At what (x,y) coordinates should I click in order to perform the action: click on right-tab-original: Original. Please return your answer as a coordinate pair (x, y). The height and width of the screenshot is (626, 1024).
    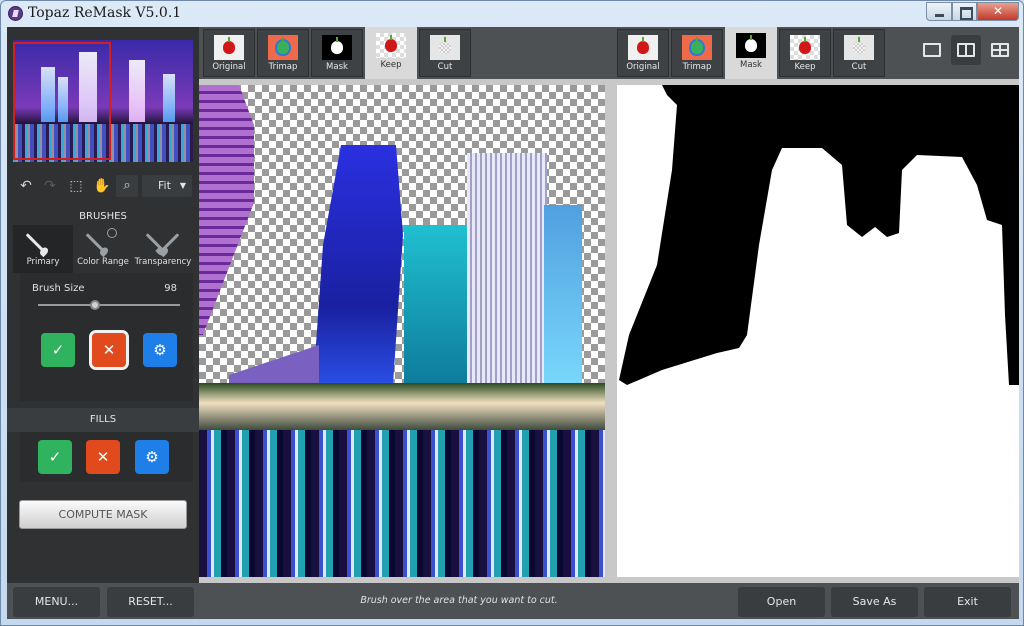
    Looking at the image, I should click on (643, 53).